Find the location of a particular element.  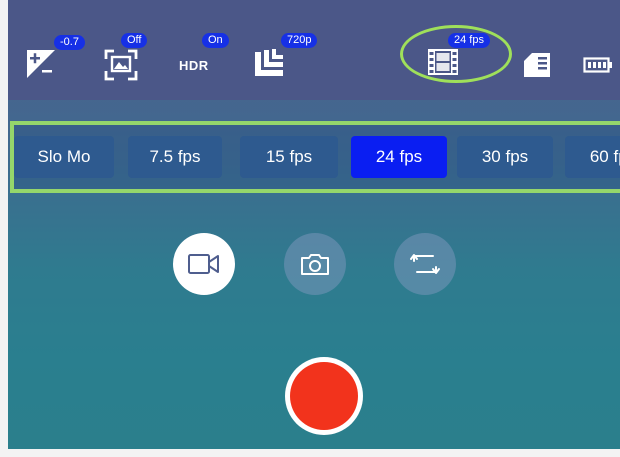

record-indicator is located at coordinates (324, 396).